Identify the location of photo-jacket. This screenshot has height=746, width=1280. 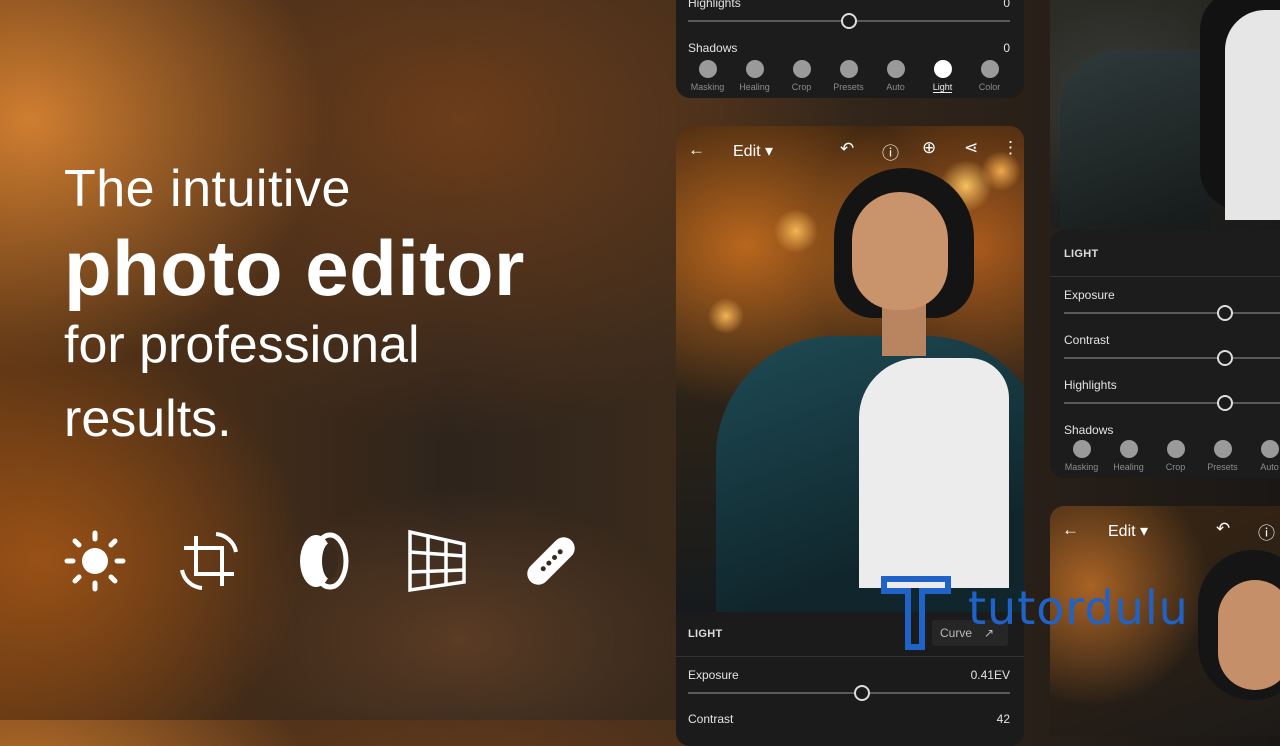
(1135, 140).